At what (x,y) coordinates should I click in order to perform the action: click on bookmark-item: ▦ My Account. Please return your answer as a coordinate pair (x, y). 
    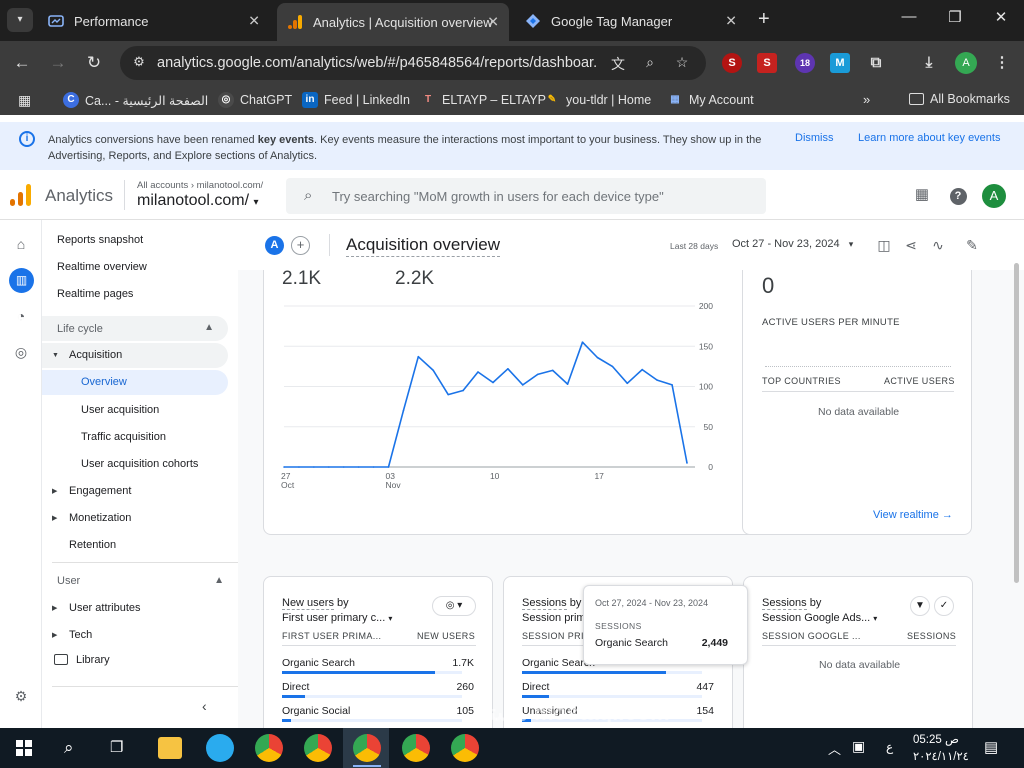
    Looking at the image, I should click on (710, 100).